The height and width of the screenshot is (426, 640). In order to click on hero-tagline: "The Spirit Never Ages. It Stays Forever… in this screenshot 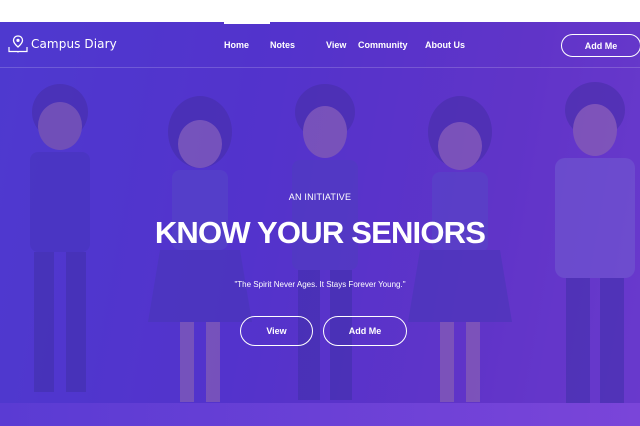, I will do `click(320, 284)`.